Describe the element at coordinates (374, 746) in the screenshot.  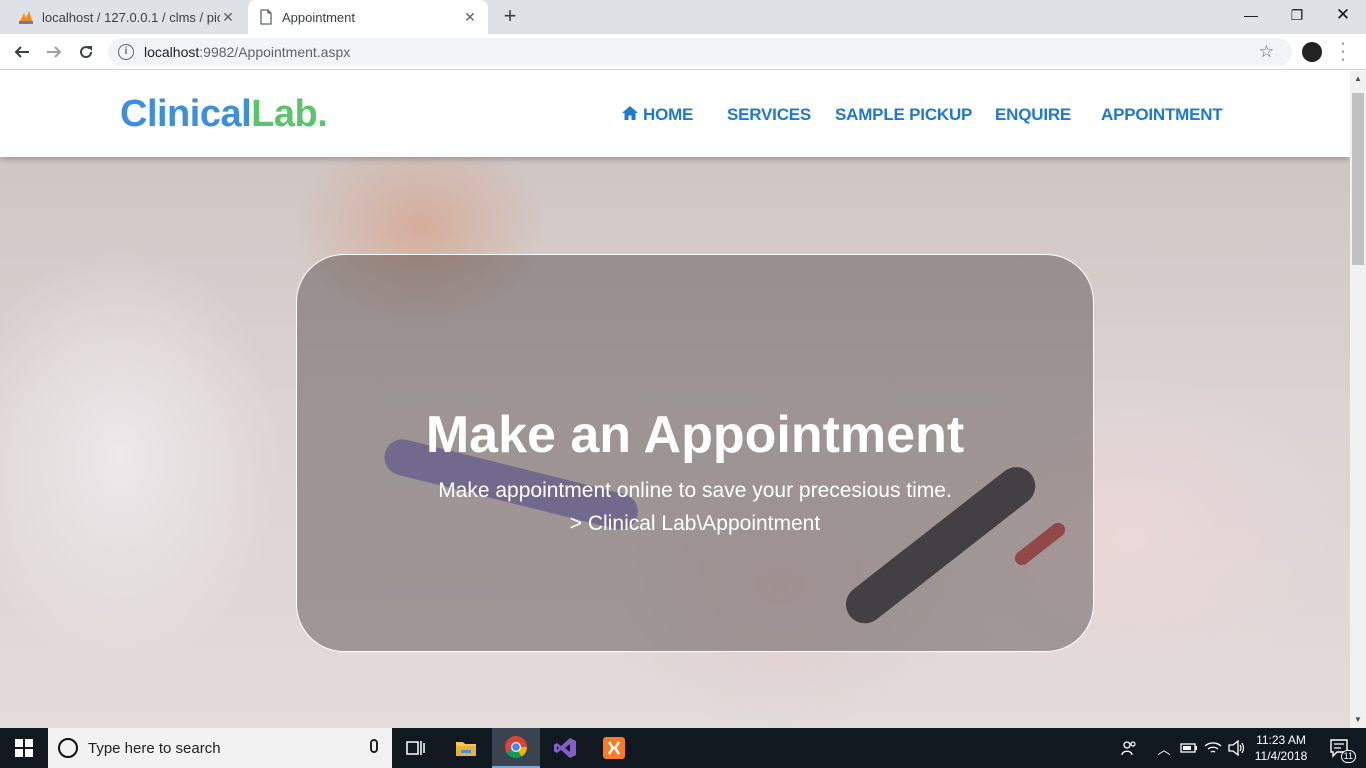
I see `microphone-icon` at that location.